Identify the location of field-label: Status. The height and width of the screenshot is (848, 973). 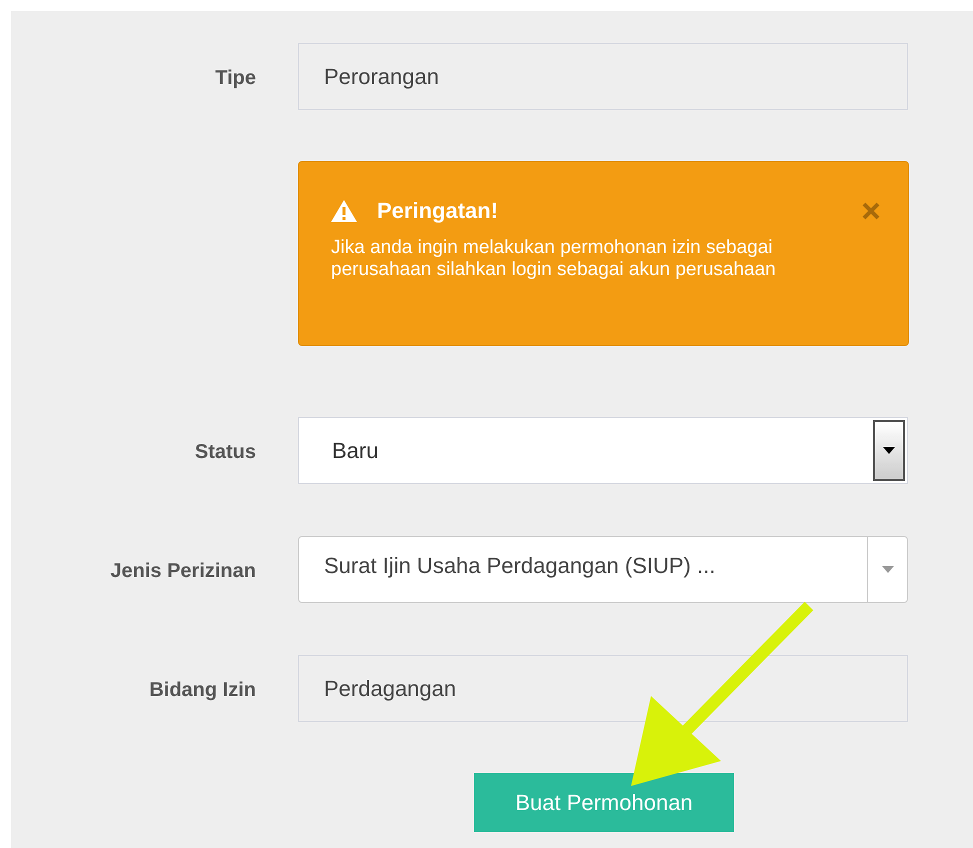
(225, 452).